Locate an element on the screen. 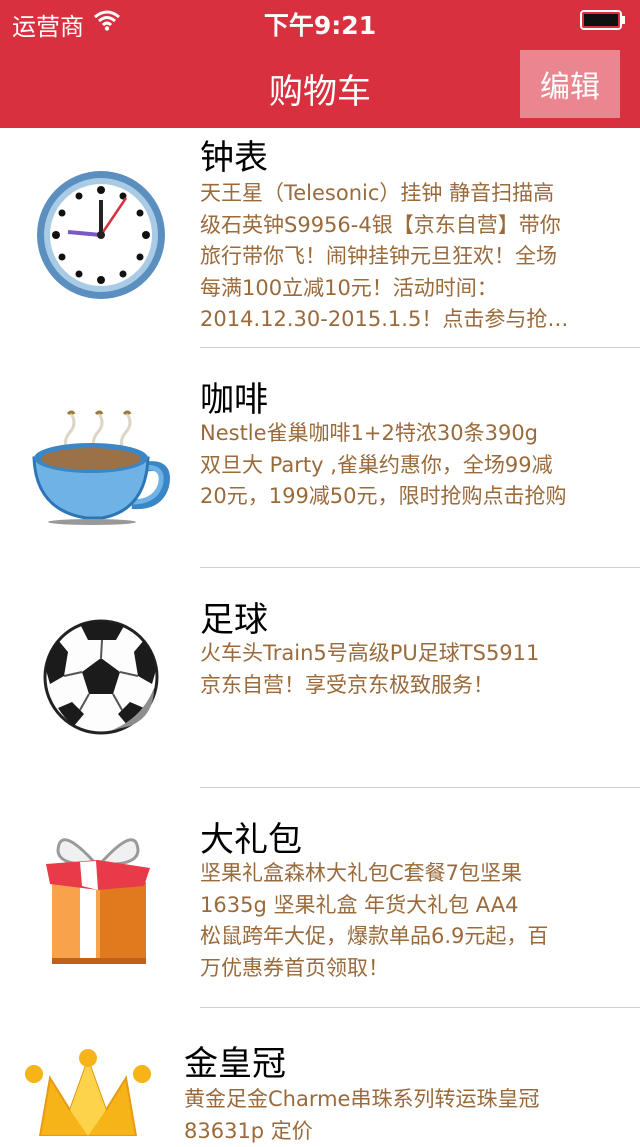 This screenshot has height=1147, width=640. clock-icon is located at coordinates (101, 235).